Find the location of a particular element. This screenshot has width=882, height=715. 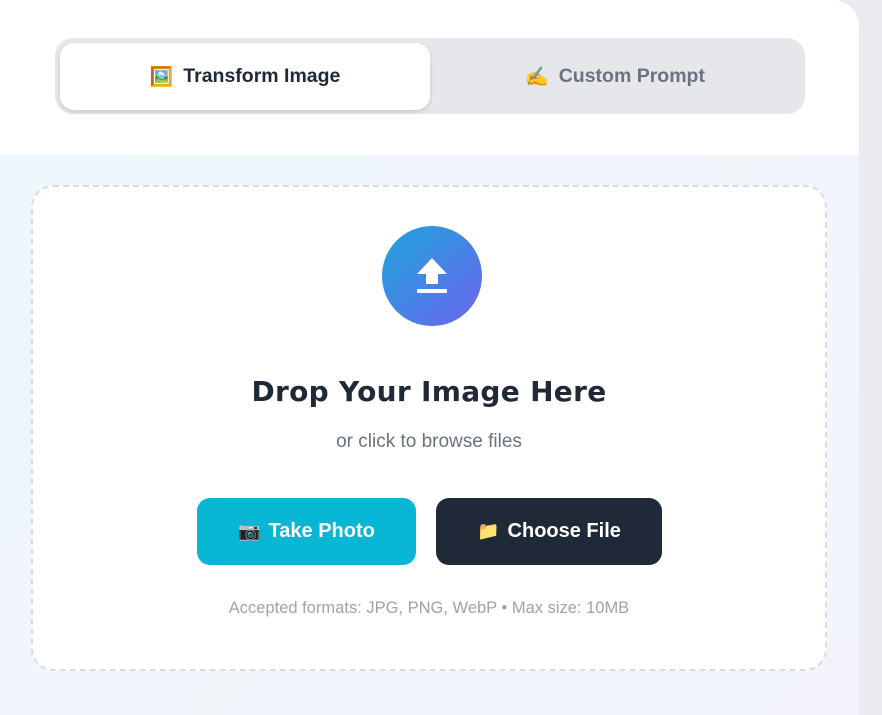

tab-custom-prompt-label: Custom Prompt is located at coordinates (631, 76).